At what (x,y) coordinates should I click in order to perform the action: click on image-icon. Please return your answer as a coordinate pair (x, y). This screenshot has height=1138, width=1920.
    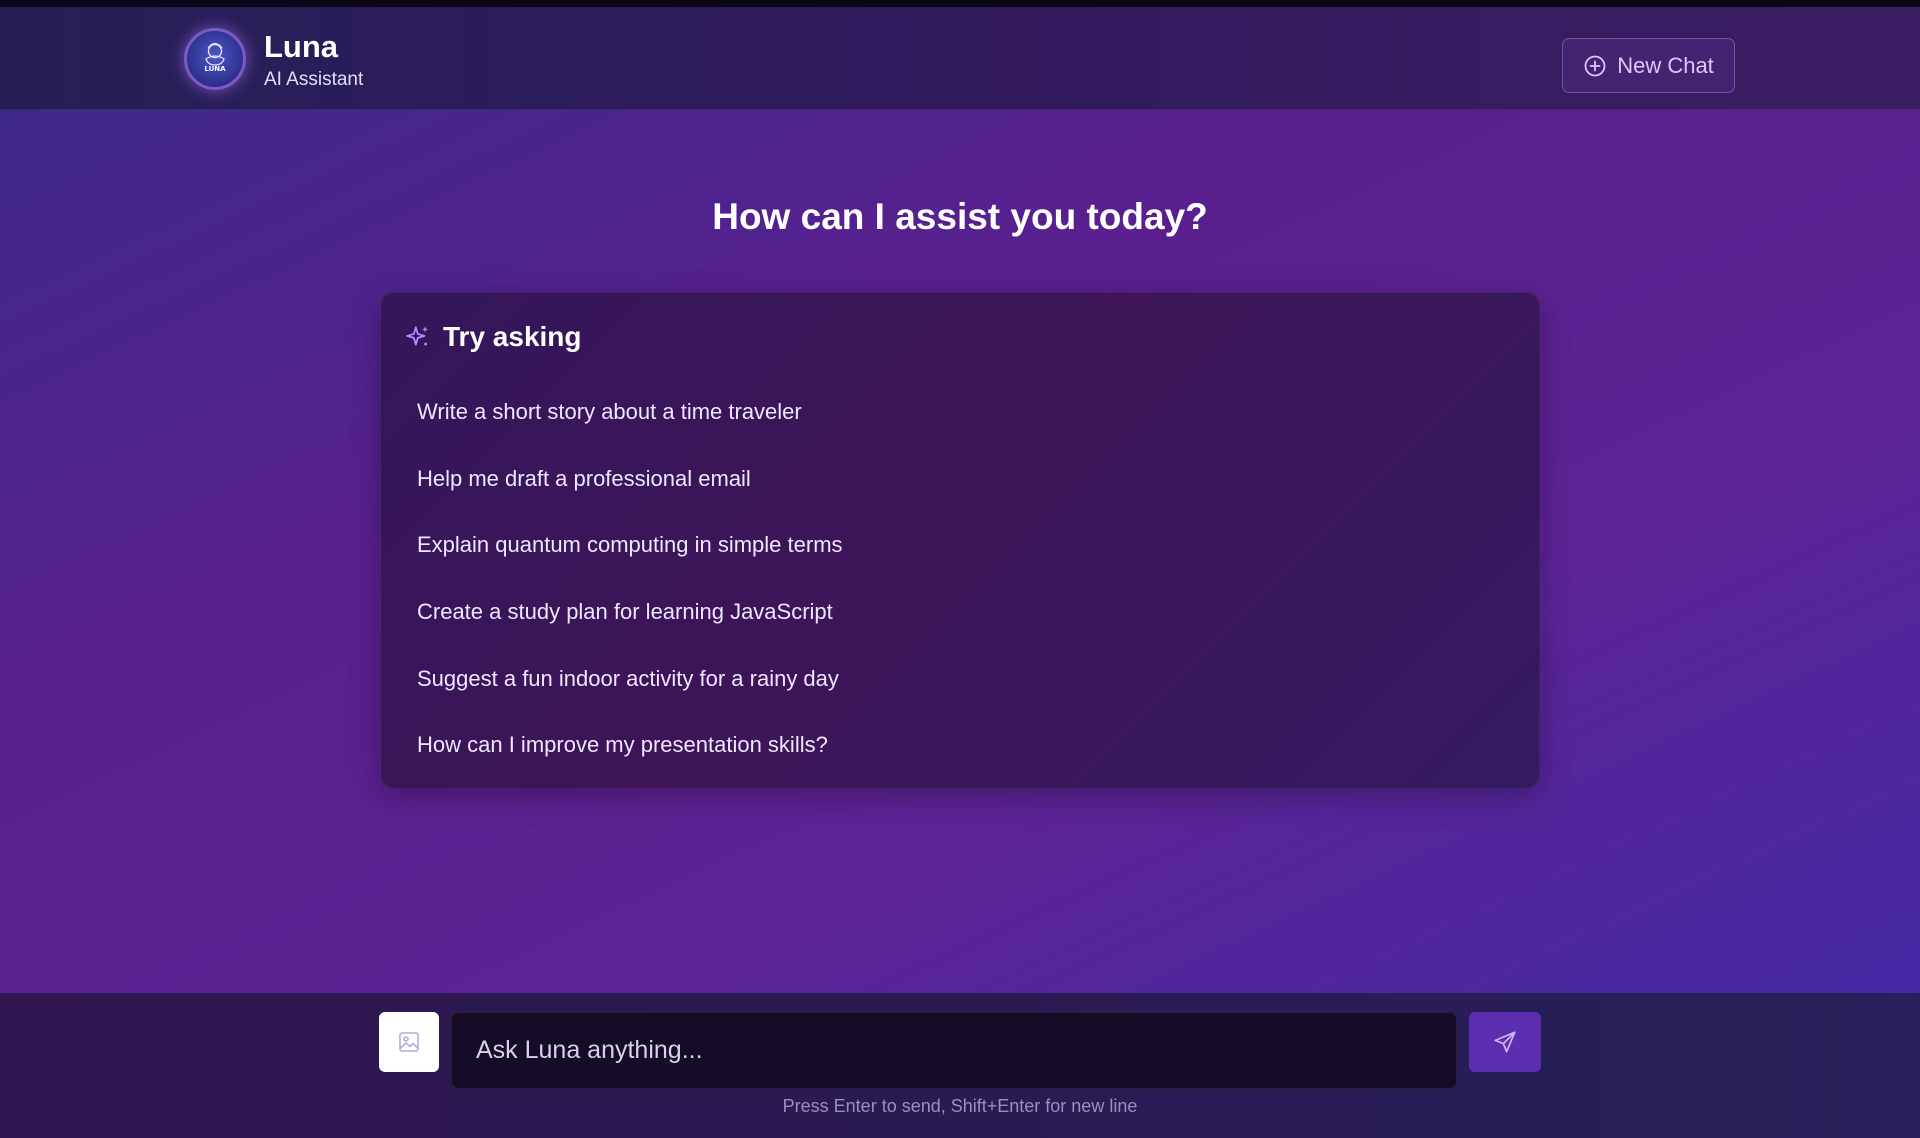
    Looking at the image, I should click on (409, 1042).